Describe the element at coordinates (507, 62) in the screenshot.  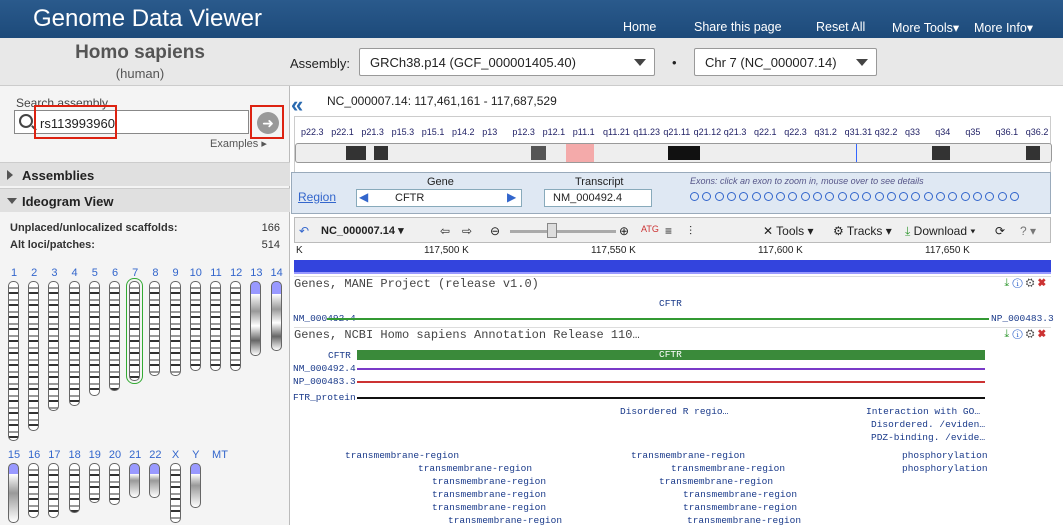
I see `assembly-select: GRCh38.p14 (GCF_000001405.40)` at that location.